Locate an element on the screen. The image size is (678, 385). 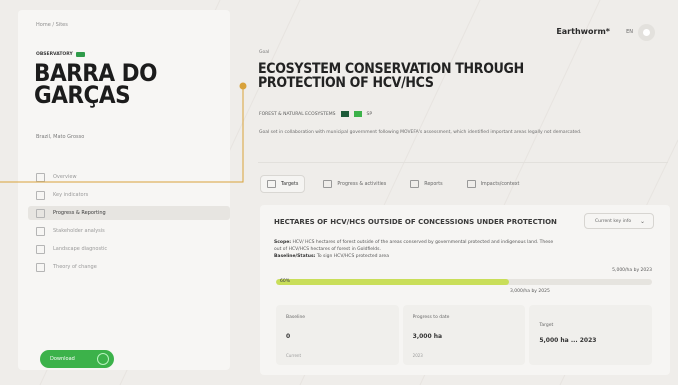
language-switcher: EN is located at coordinates (629, 32).